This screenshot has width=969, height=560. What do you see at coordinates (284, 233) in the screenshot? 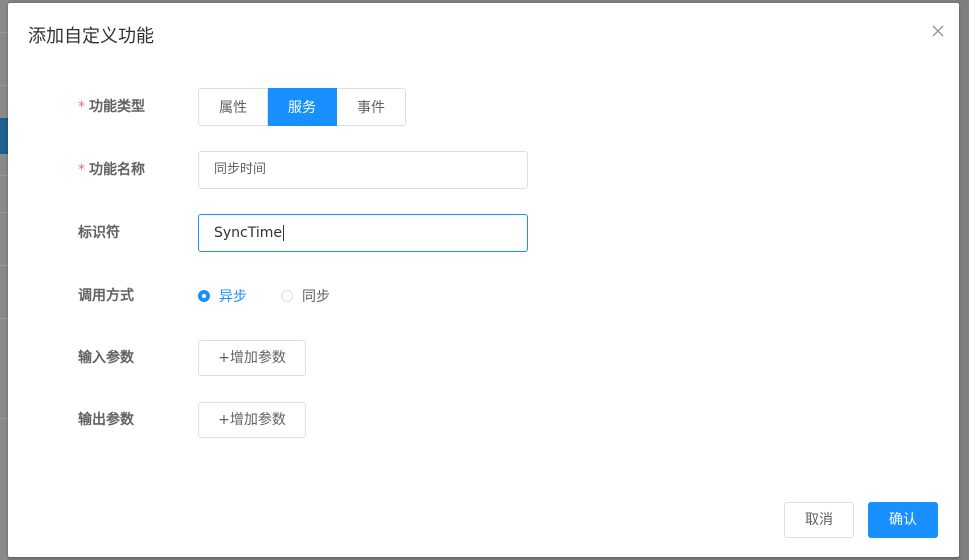
I see `text-caret` at bounding box center [284, 233].